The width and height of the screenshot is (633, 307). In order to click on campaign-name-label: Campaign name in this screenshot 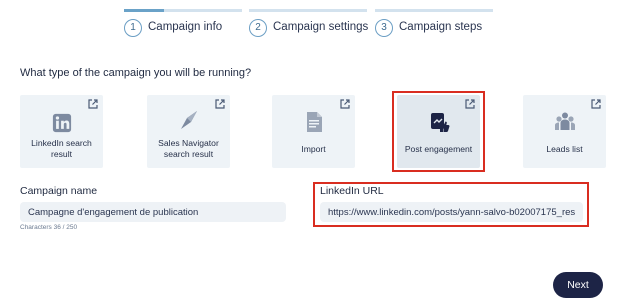, I will do `click(59, 191)`.